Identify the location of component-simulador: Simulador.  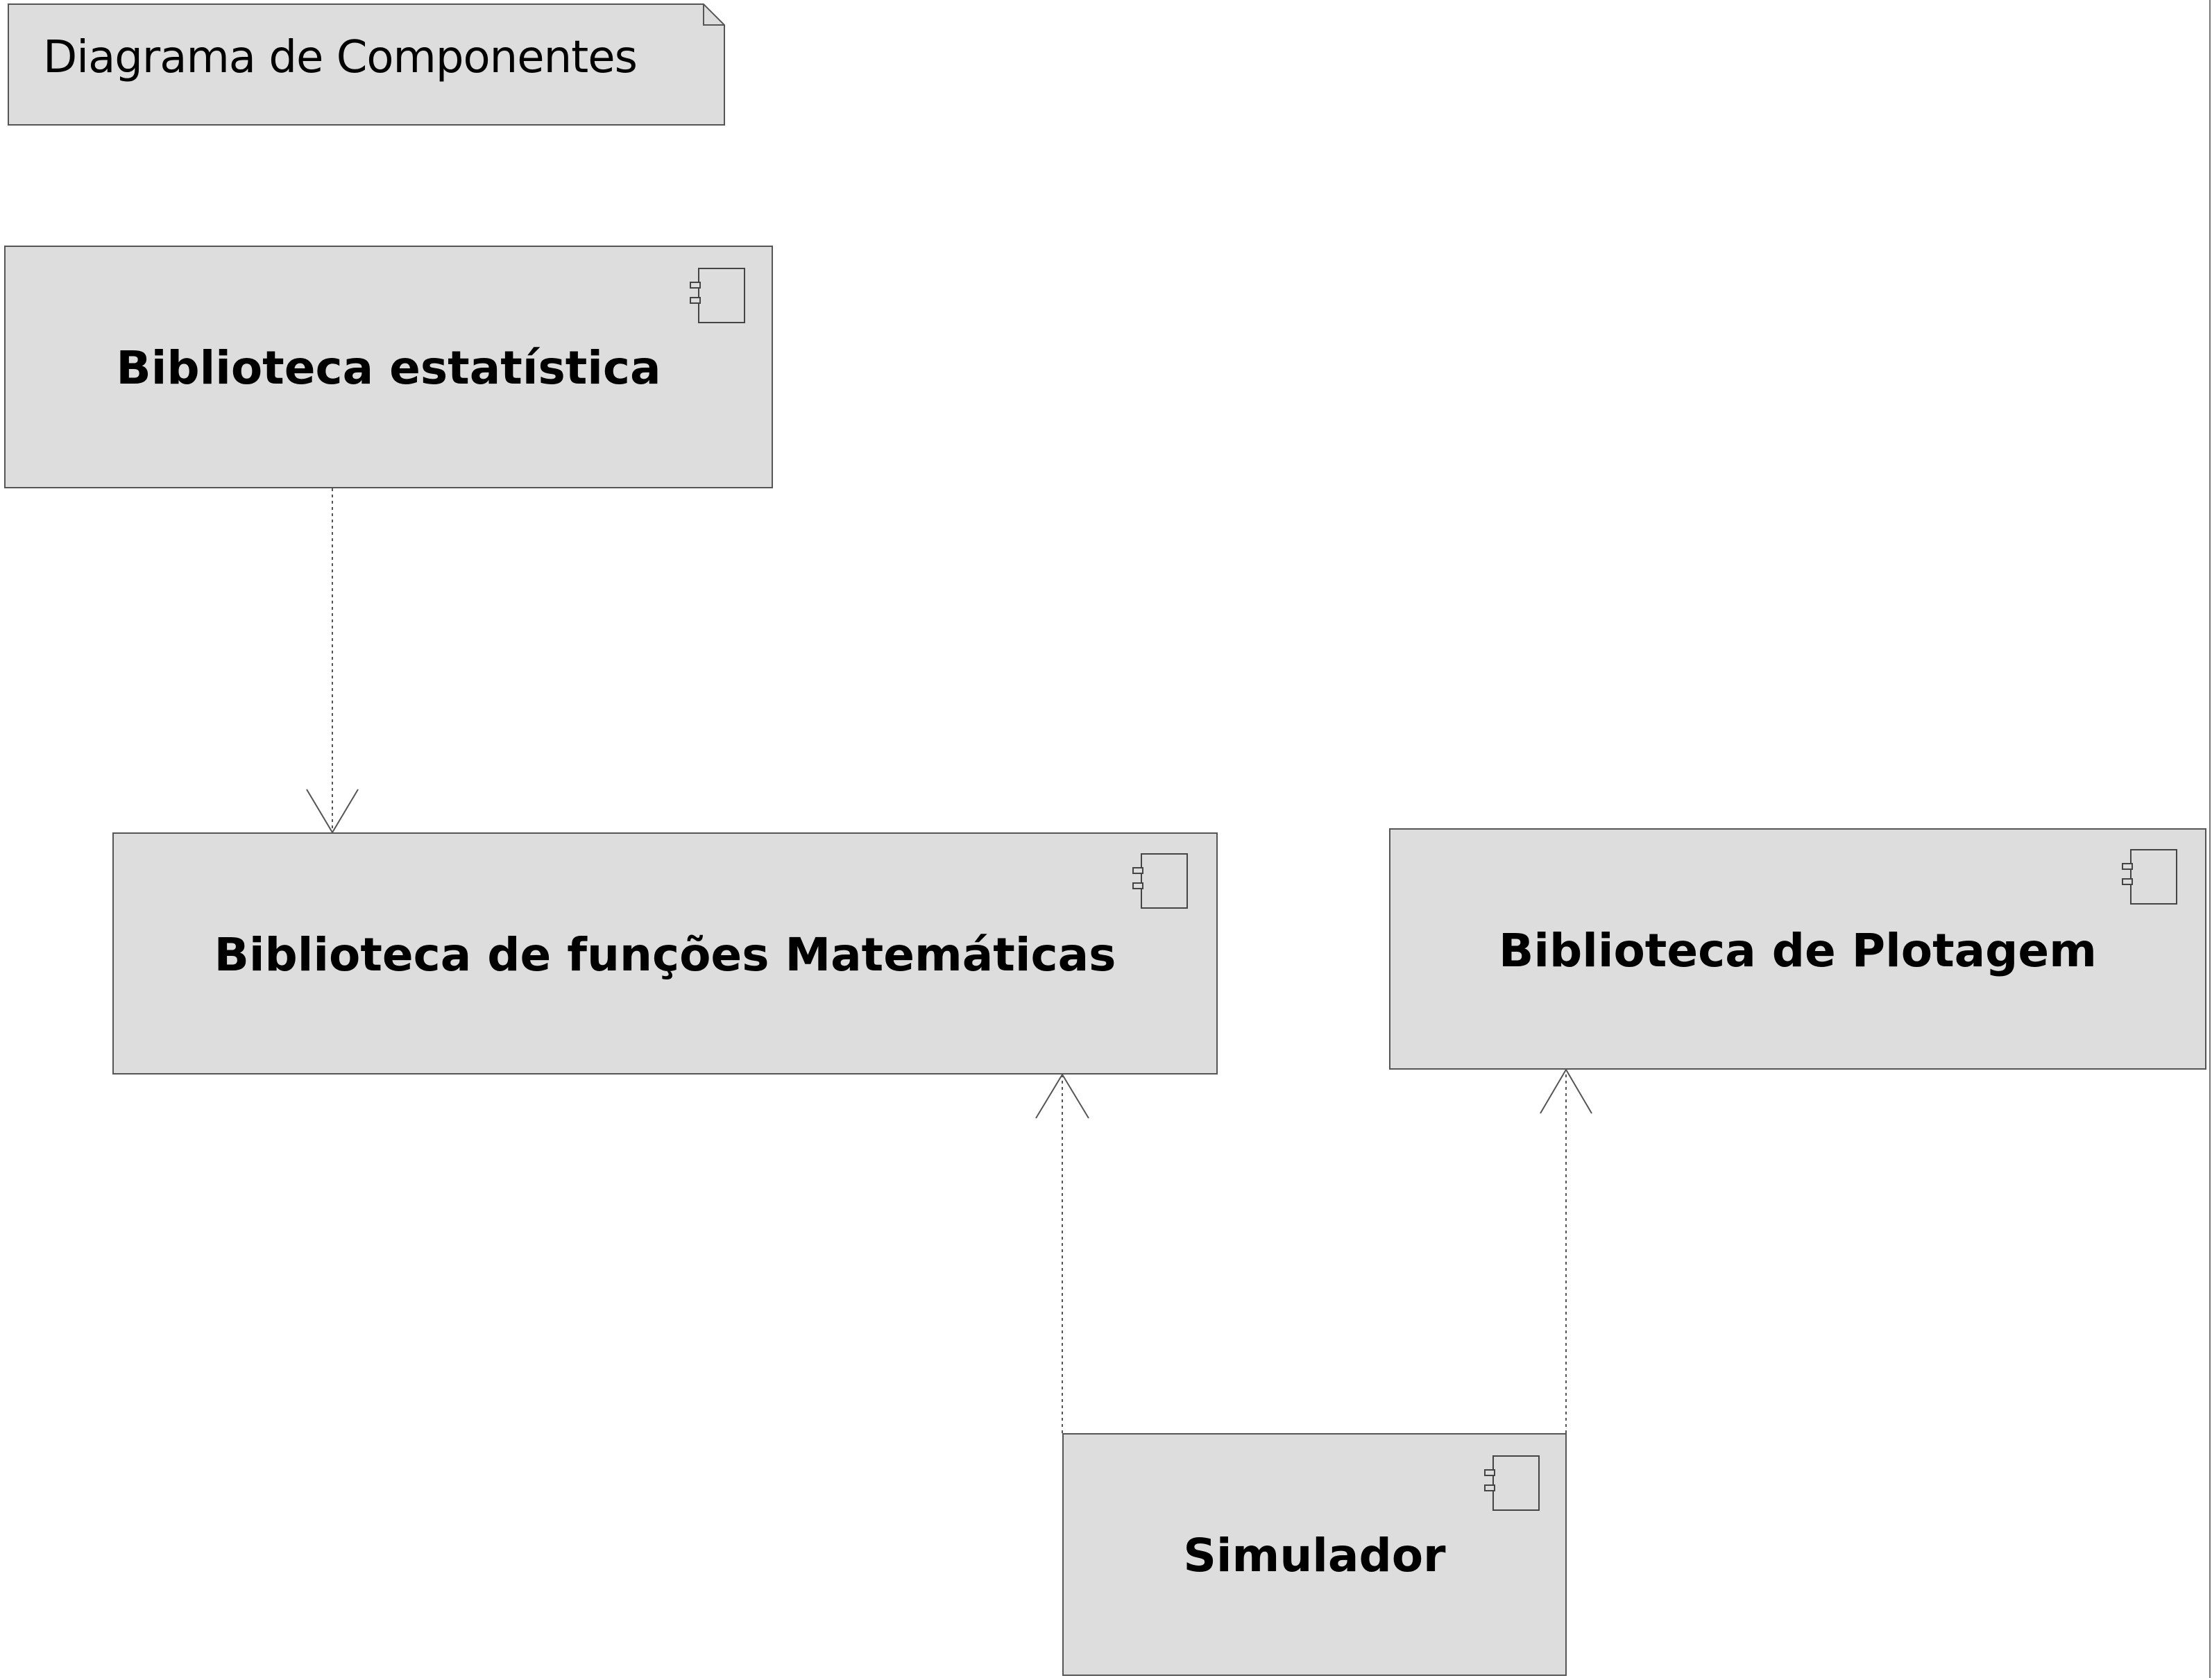
(1315, 1554).